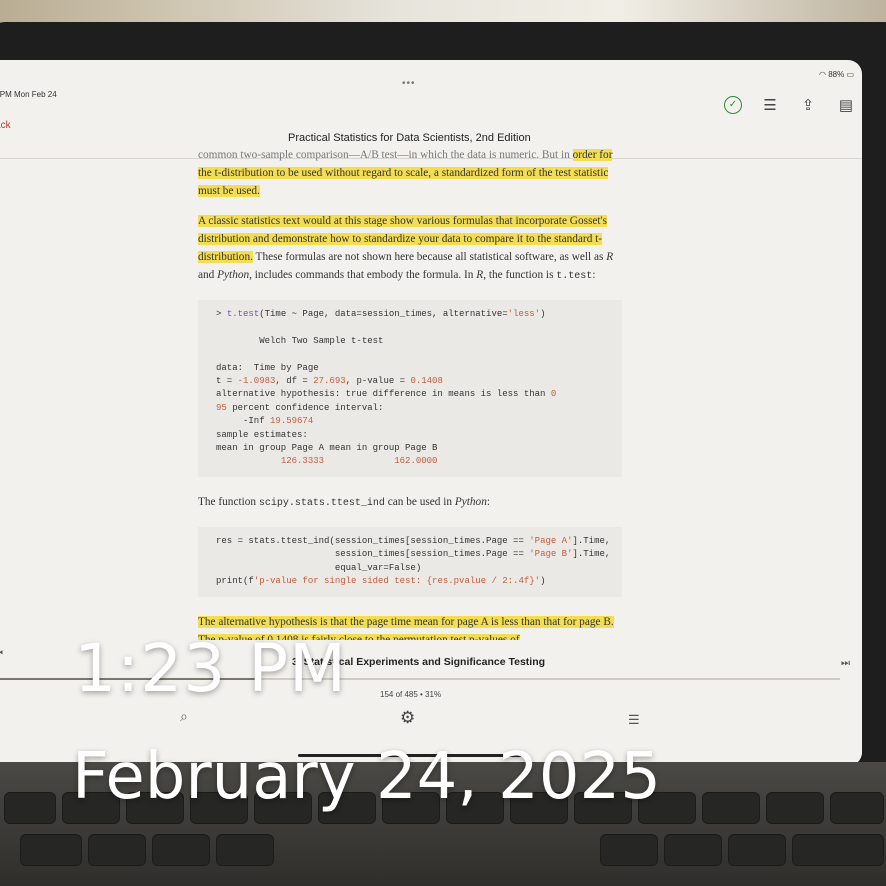 This screenshot has height=886, width=886. I want to click on code-t-label: t =, so click(227, 381).